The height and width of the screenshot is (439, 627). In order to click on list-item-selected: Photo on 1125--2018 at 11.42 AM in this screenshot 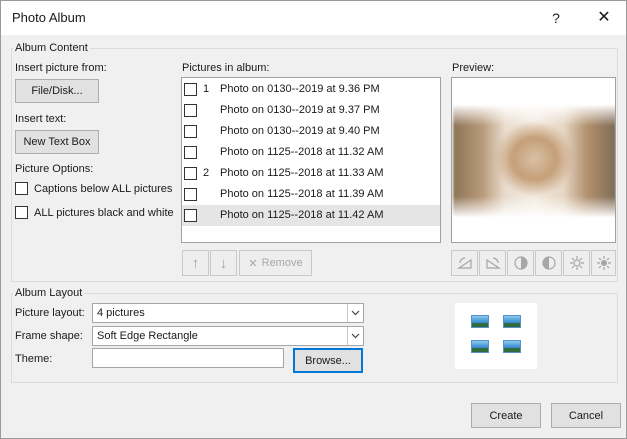, I will do `click(311, 215)`.